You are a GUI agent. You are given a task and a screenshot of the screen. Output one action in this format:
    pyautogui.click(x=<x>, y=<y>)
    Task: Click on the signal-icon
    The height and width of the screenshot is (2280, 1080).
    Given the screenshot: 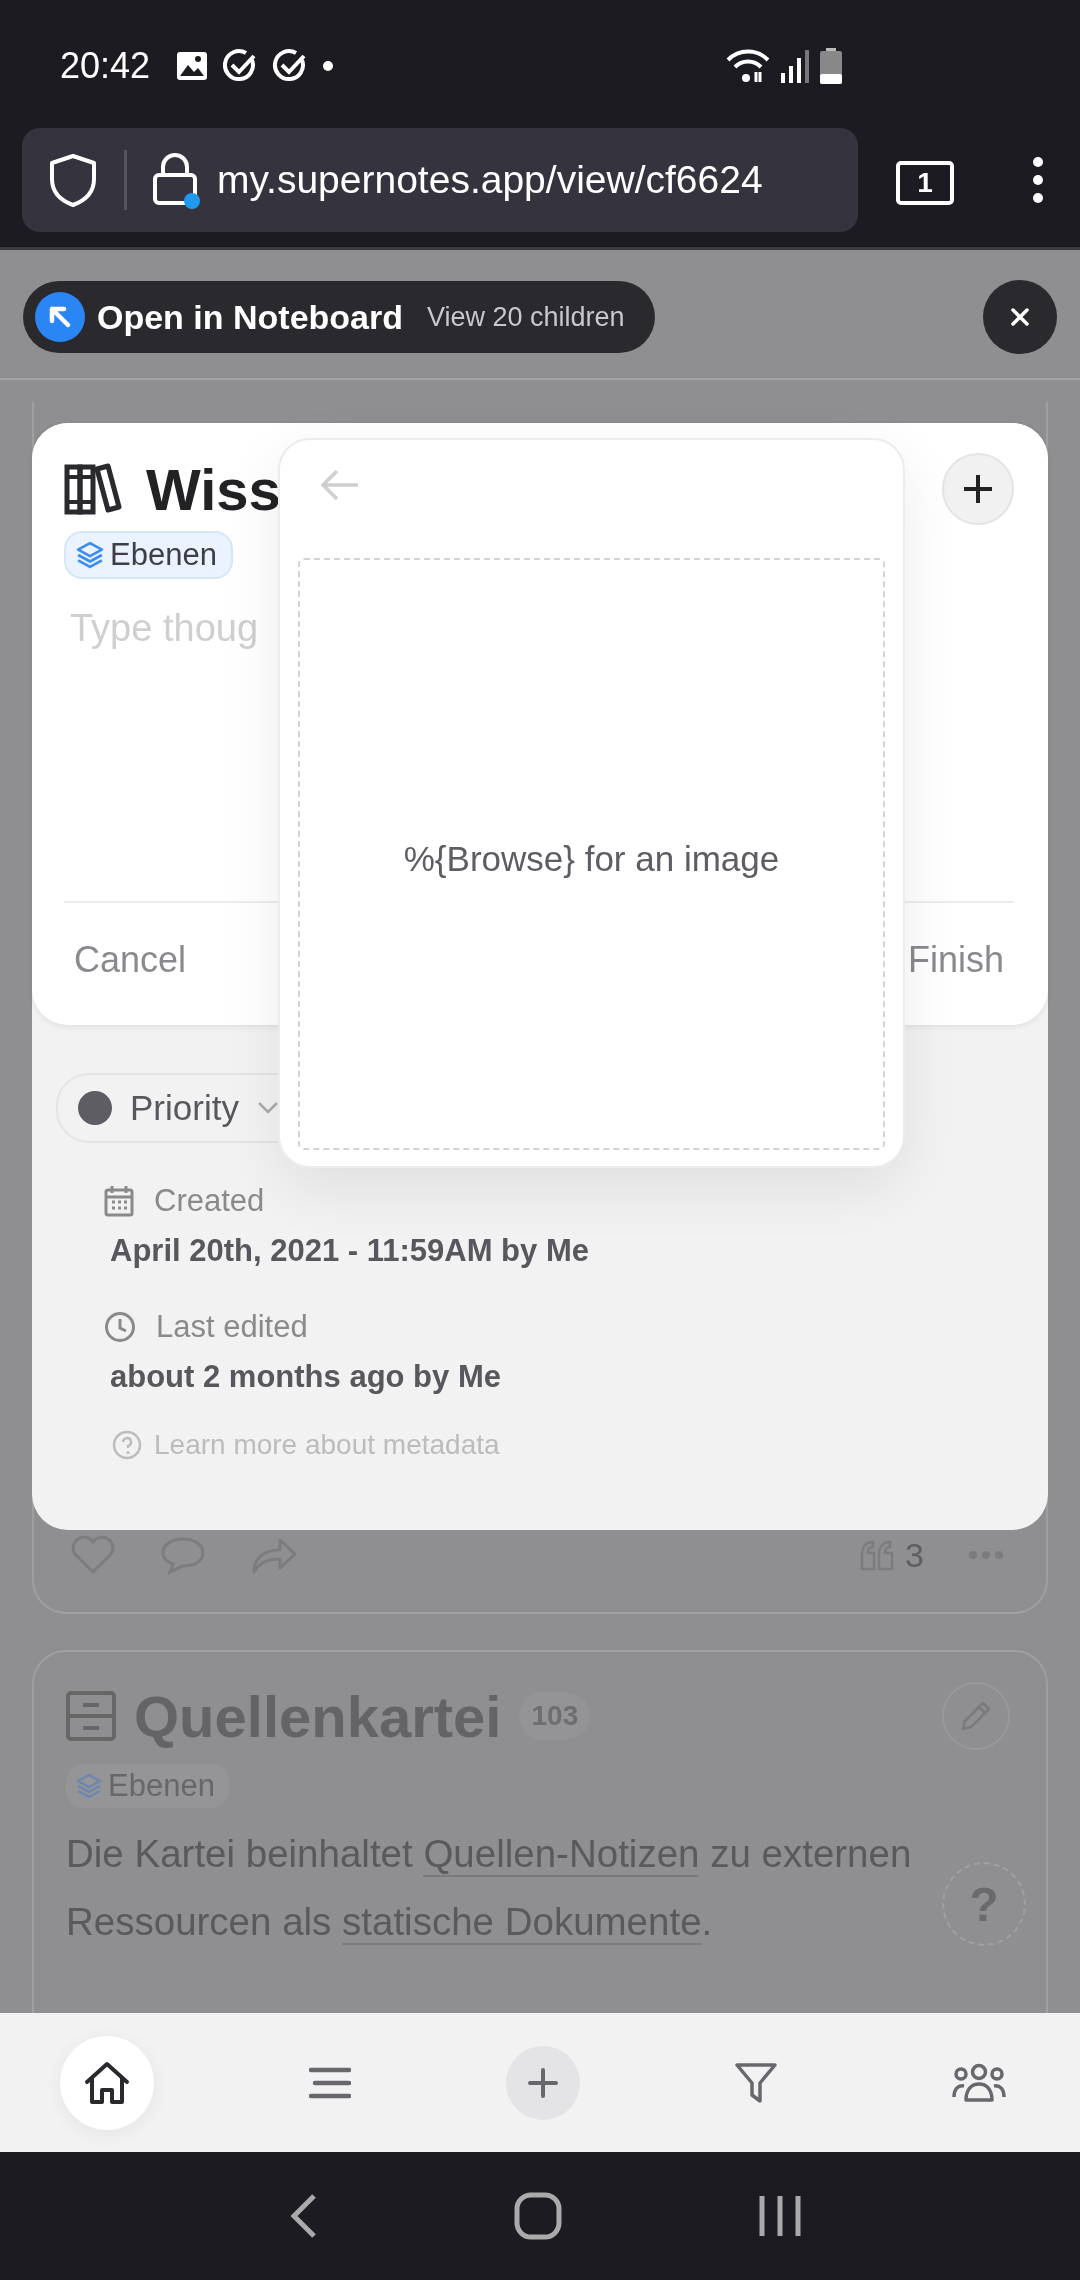 What is the action you would take?
    pyautogui.click(x=795, y=65)
    